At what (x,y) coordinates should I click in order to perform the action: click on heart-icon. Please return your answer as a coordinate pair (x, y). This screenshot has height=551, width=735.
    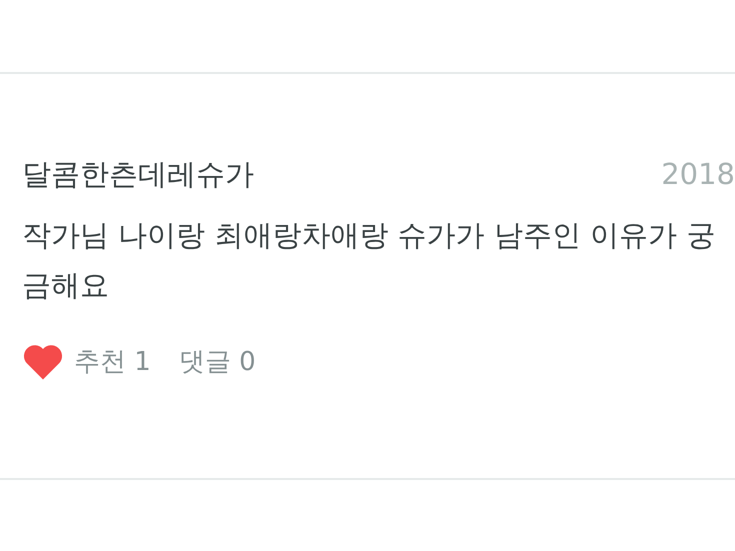
    Looking at the image, I should click on (43, 362).